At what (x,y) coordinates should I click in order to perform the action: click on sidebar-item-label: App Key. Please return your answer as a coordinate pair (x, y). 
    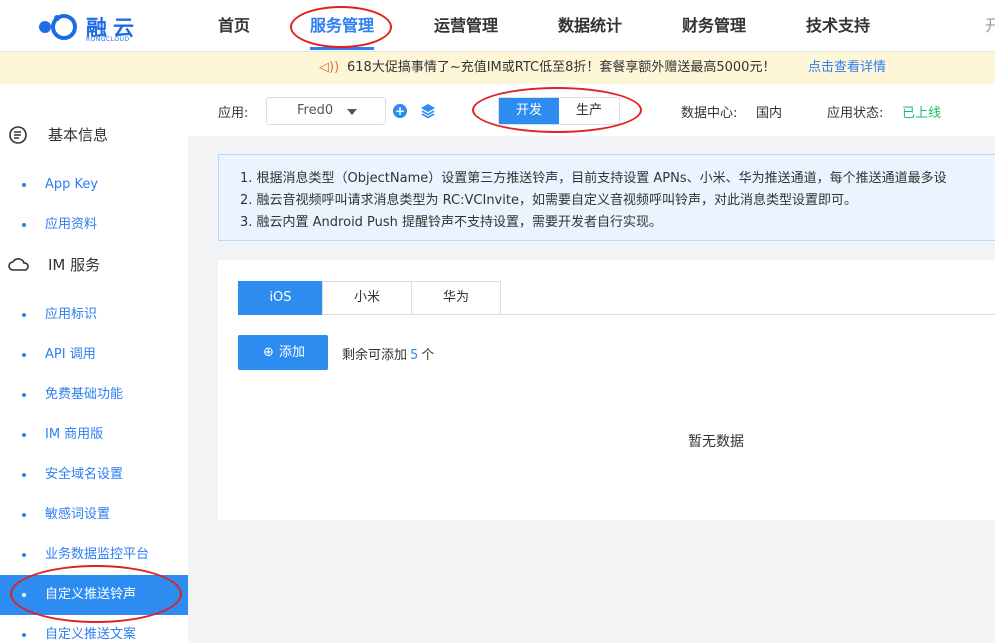
    Looking at the image, I should click on (72, 184).